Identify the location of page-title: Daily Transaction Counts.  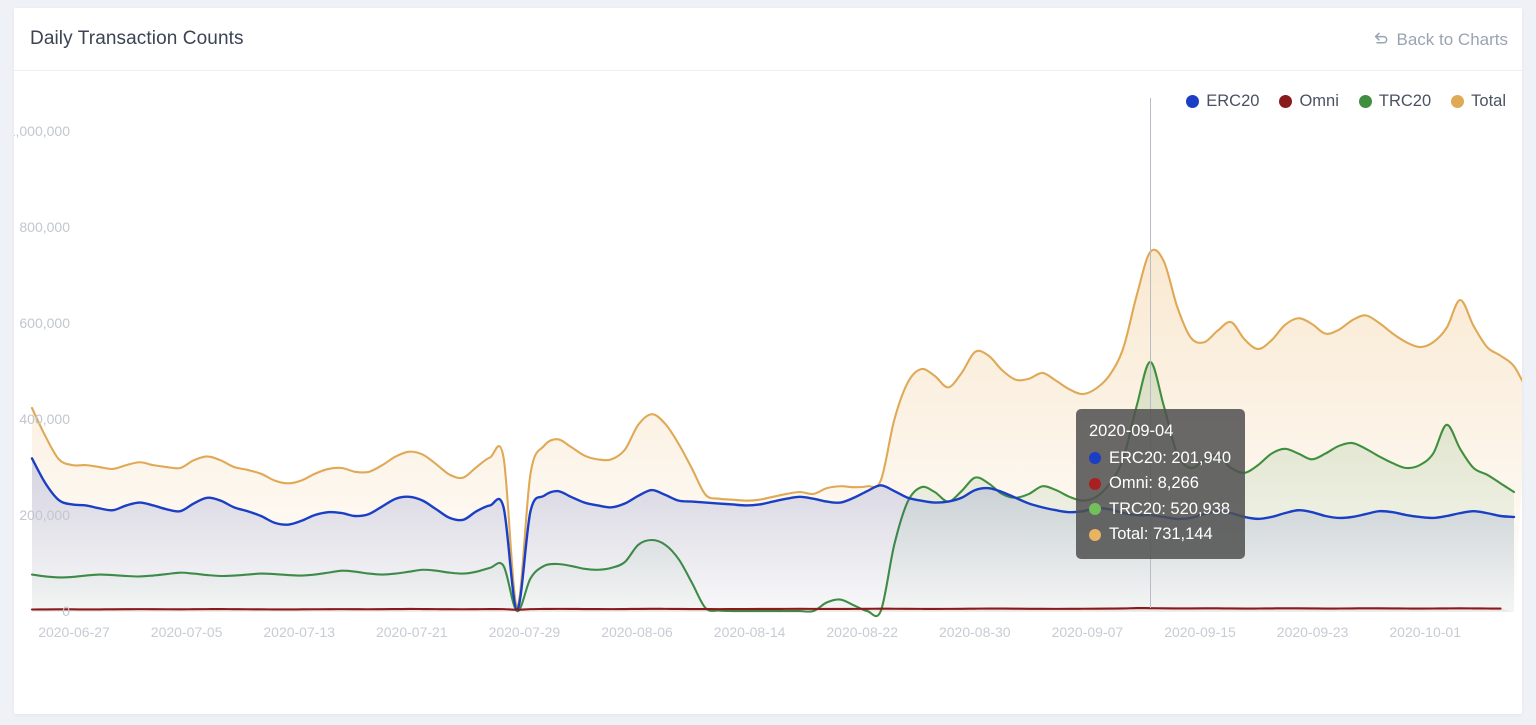
(137, 38).